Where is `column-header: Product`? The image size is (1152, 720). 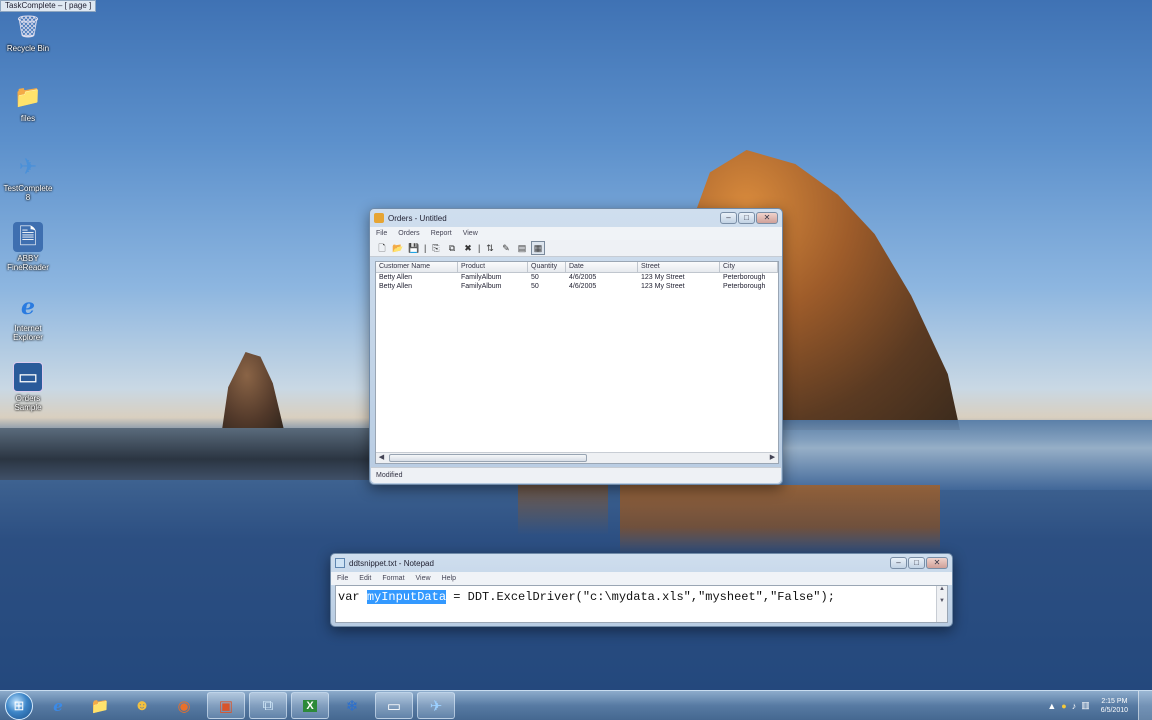 column-header: Product is located at coordinates (493, 267).